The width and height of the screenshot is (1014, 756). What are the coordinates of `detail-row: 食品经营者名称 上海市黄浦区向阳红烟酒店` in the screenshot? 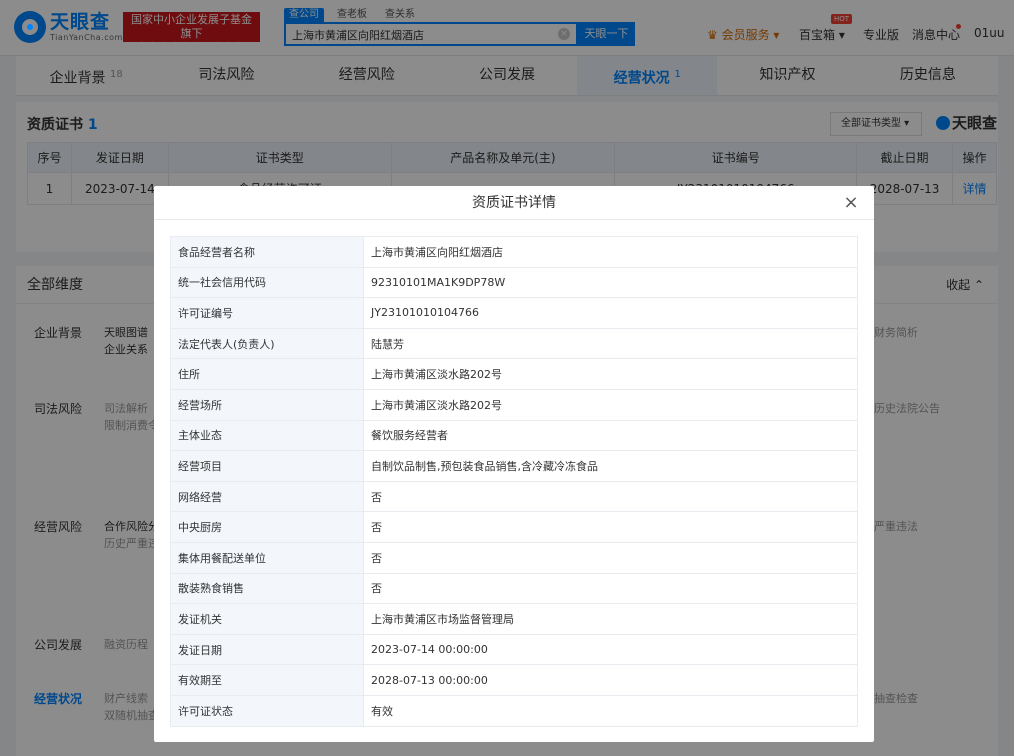 It's located at (514, 252).